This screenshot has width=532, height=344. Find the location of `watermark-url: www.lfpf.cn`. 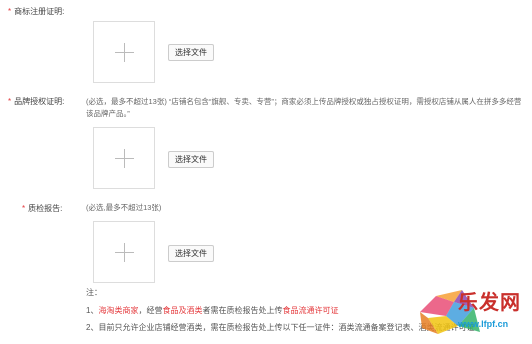

watermark-url: www.lfpf.cn is located at coordinates (483, 324).